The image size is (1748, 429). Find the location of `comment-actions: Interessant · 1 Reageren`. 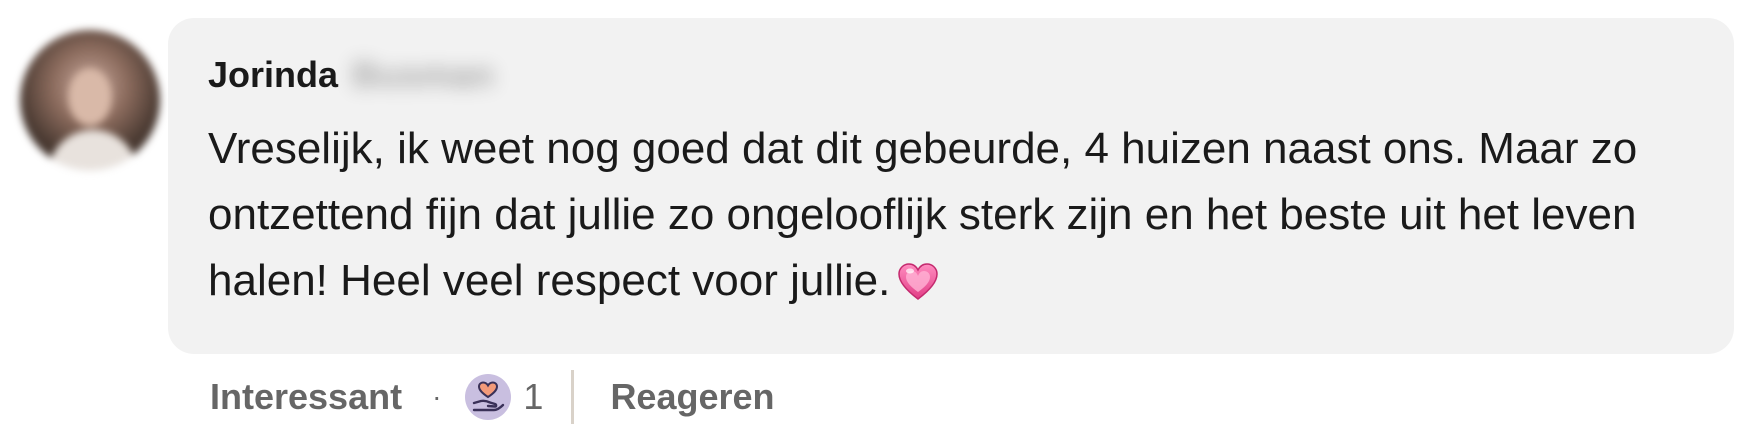

comment-actions: Interessant · 1 Reageren is located at coordinates (492, 397).